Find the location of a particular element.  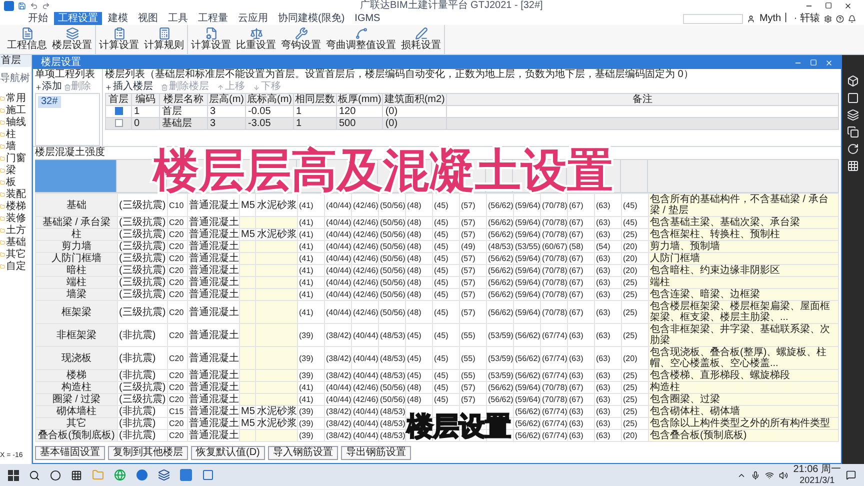

toolbar-button: 添加 is located at coordinates (48, 87).